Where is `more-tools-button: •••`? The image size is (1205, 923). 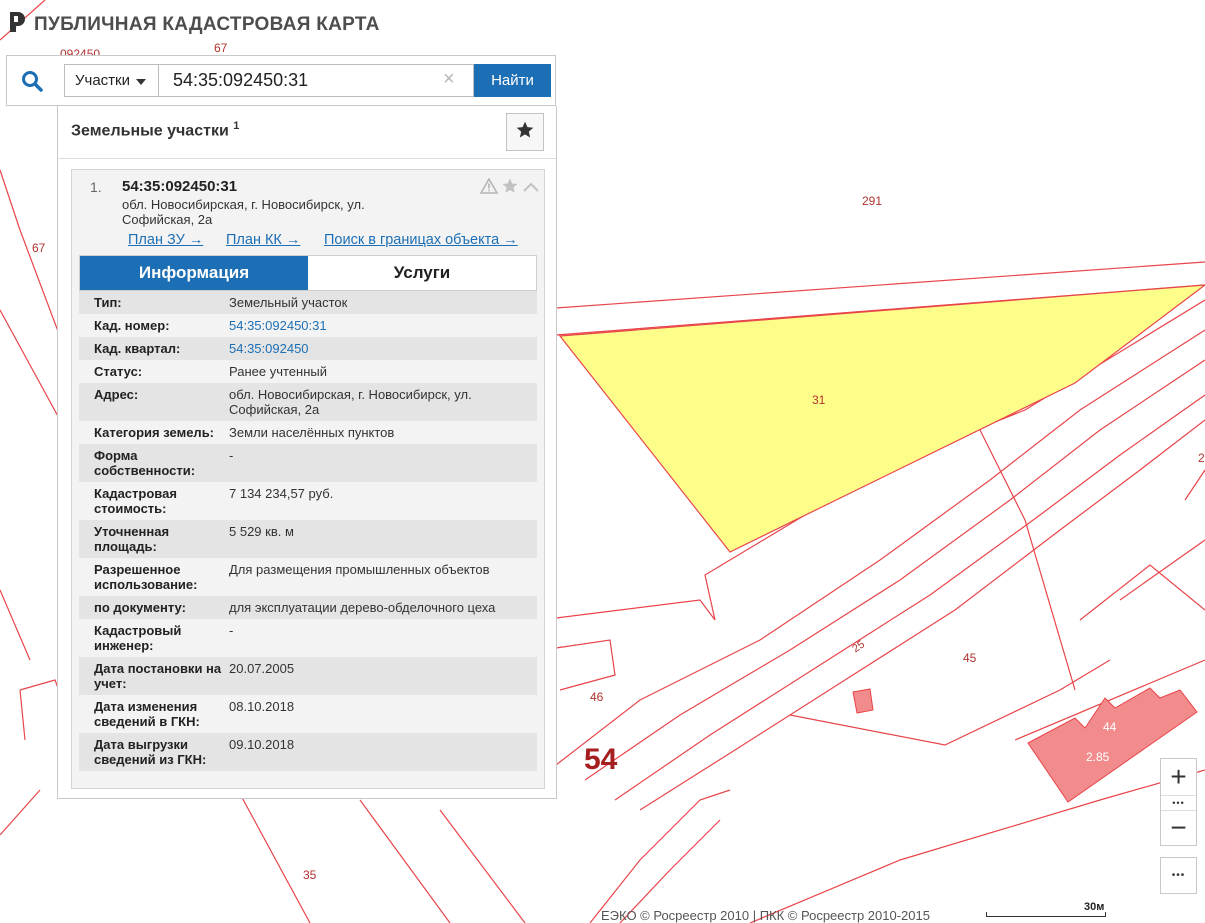 more-tools-button: ••• is located at coordinates (1178, 875).